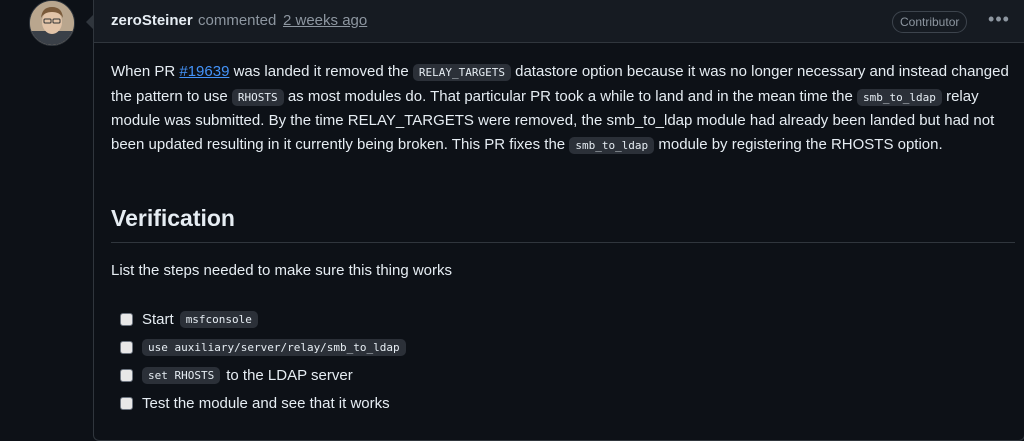  What do you see at coordinates (266, 319) in the screenshot?
I see `task-list-item: Start msfconsole` at bounding box center [266, 319].